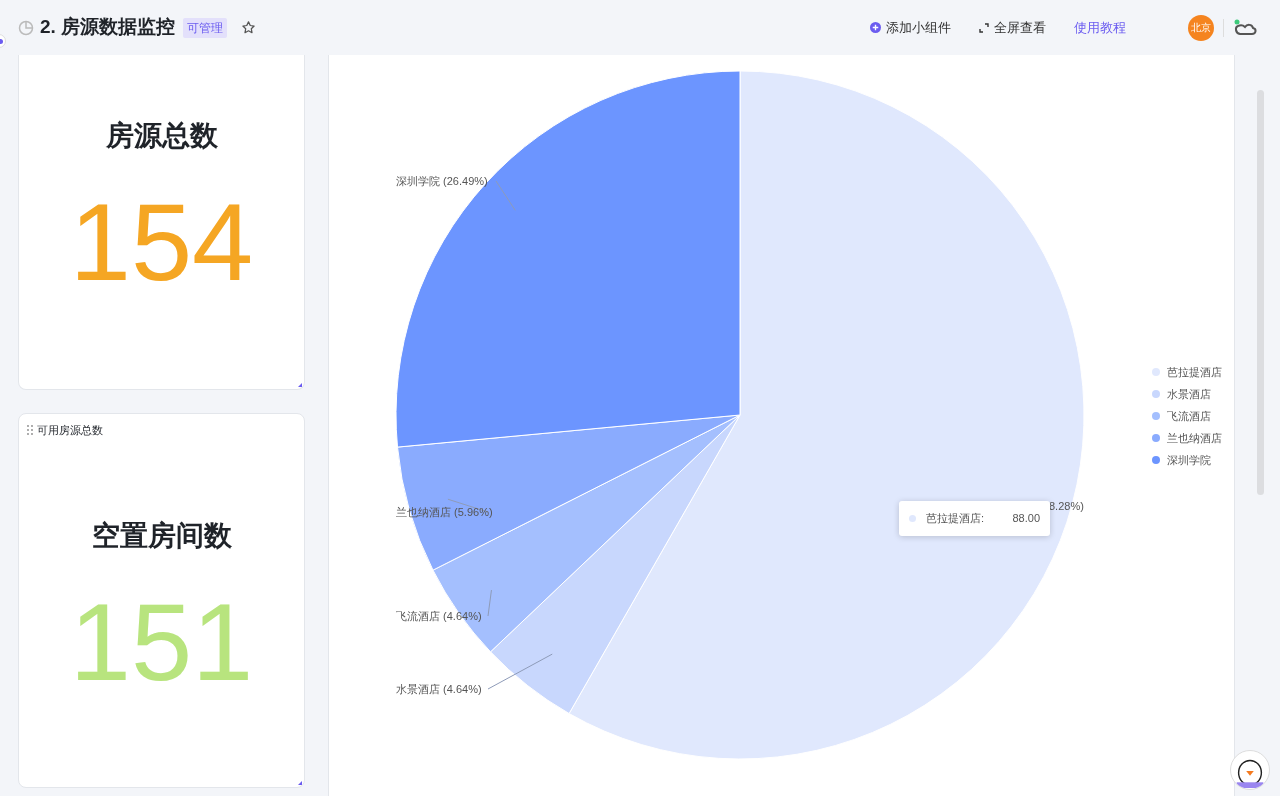 This screenshot has width=1280, height=796. What do you see at coordinates (1100, 27) in the screenshot?
I see `tutorial-link: 使用教程` at bounding box center [1100, 27].